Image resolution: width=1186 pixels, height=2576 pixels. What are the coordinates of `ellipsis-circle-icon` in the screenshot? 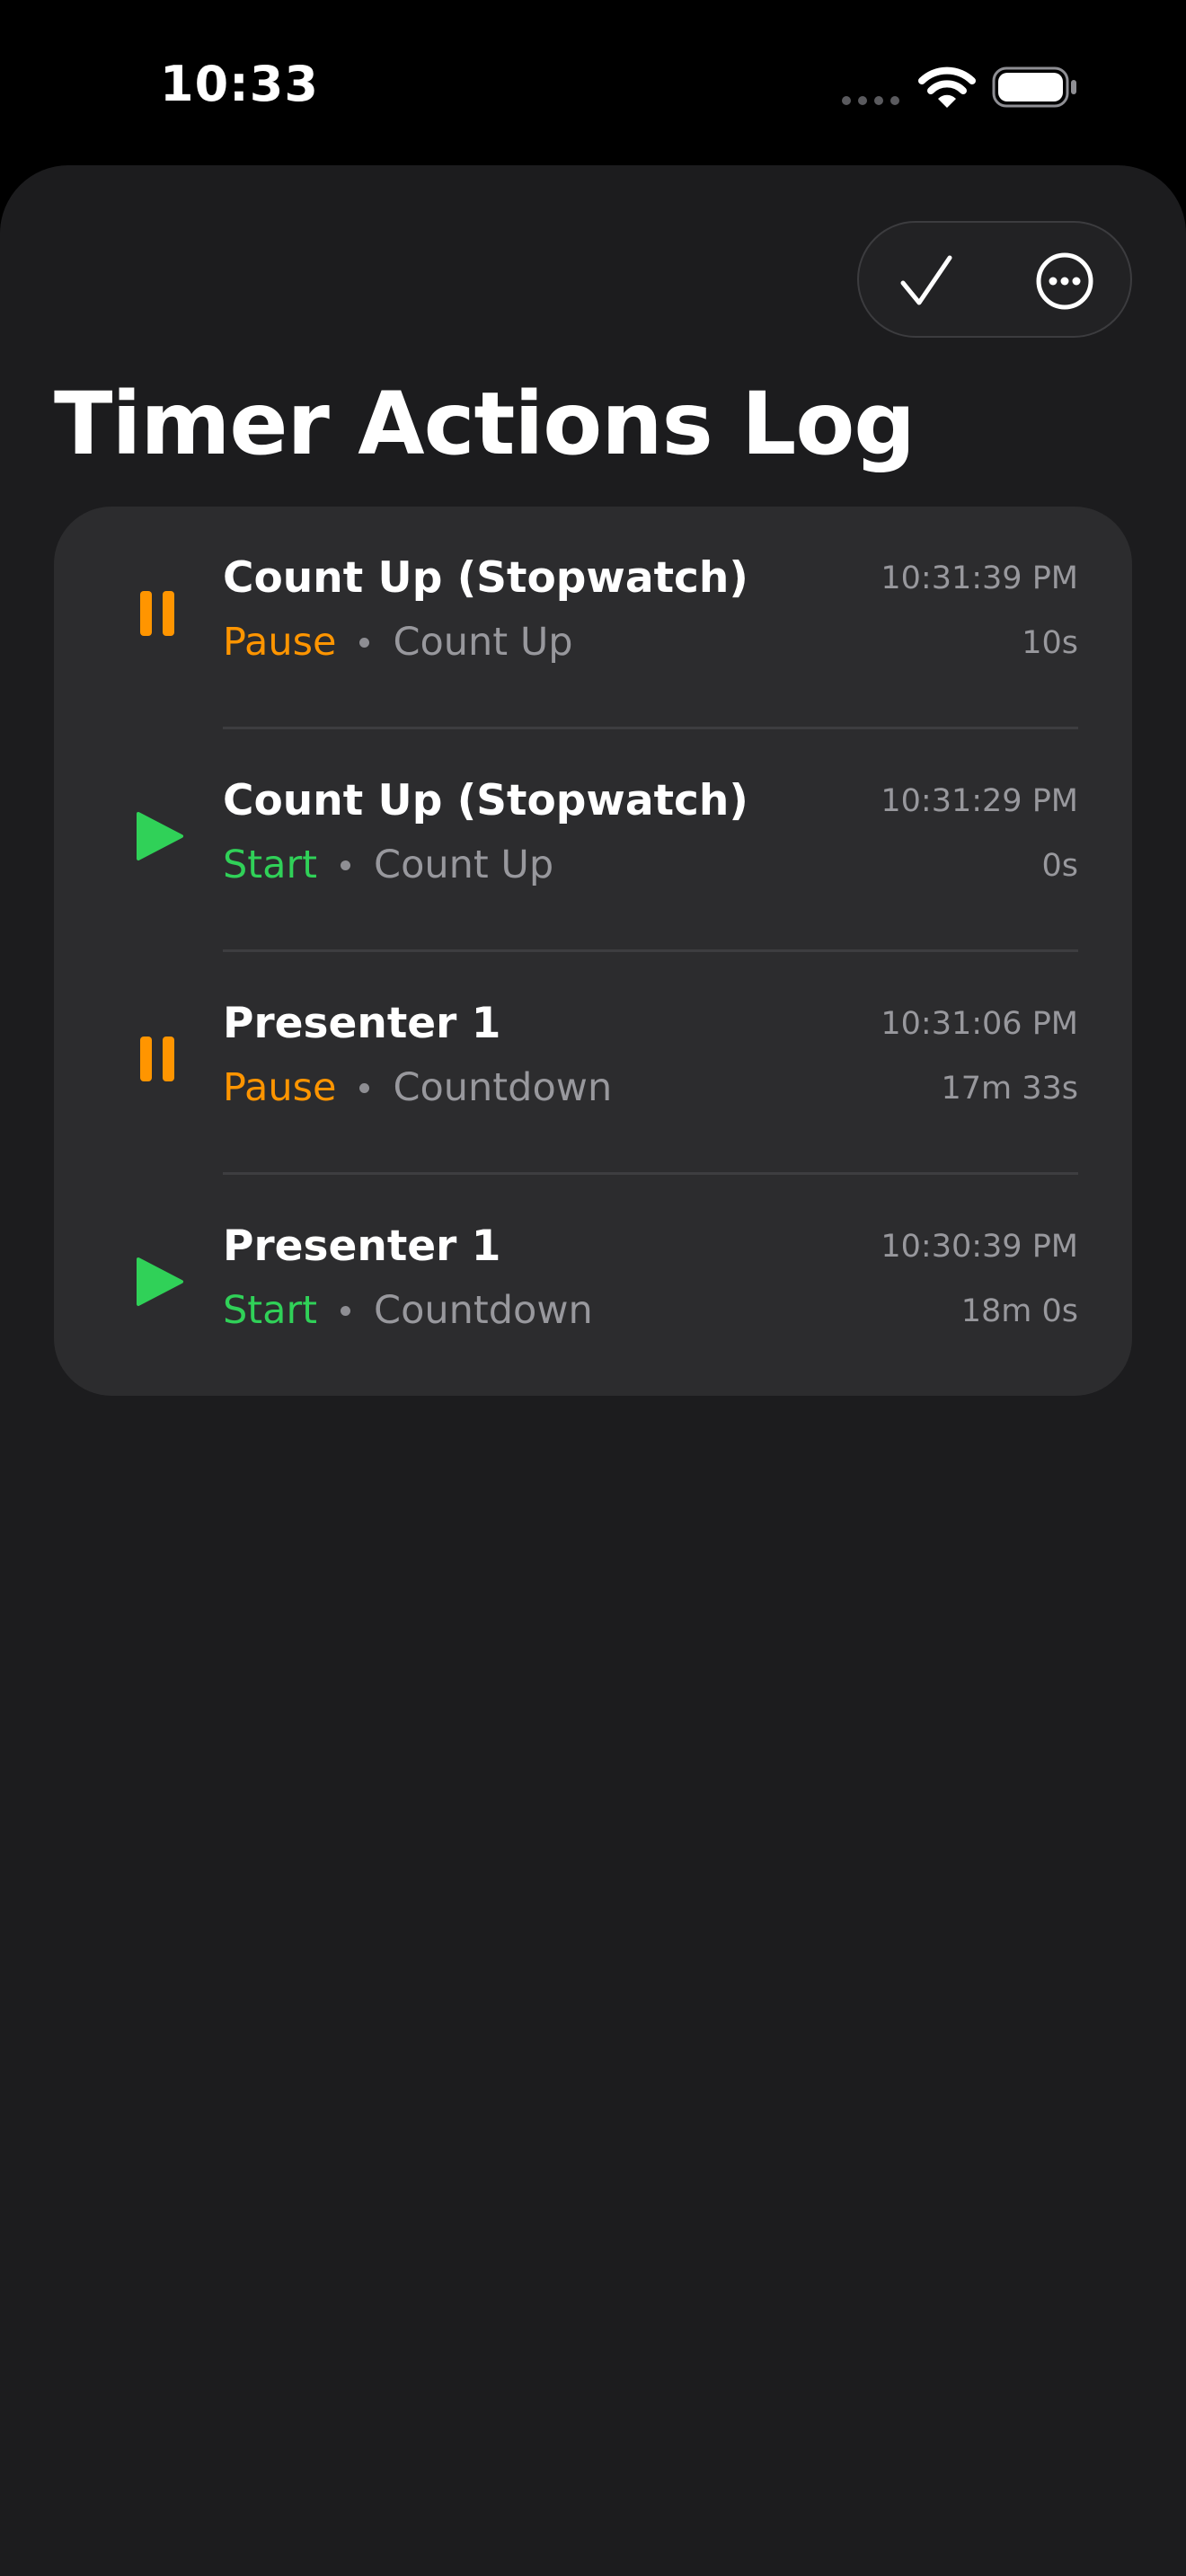 It's located at (1064, 281).